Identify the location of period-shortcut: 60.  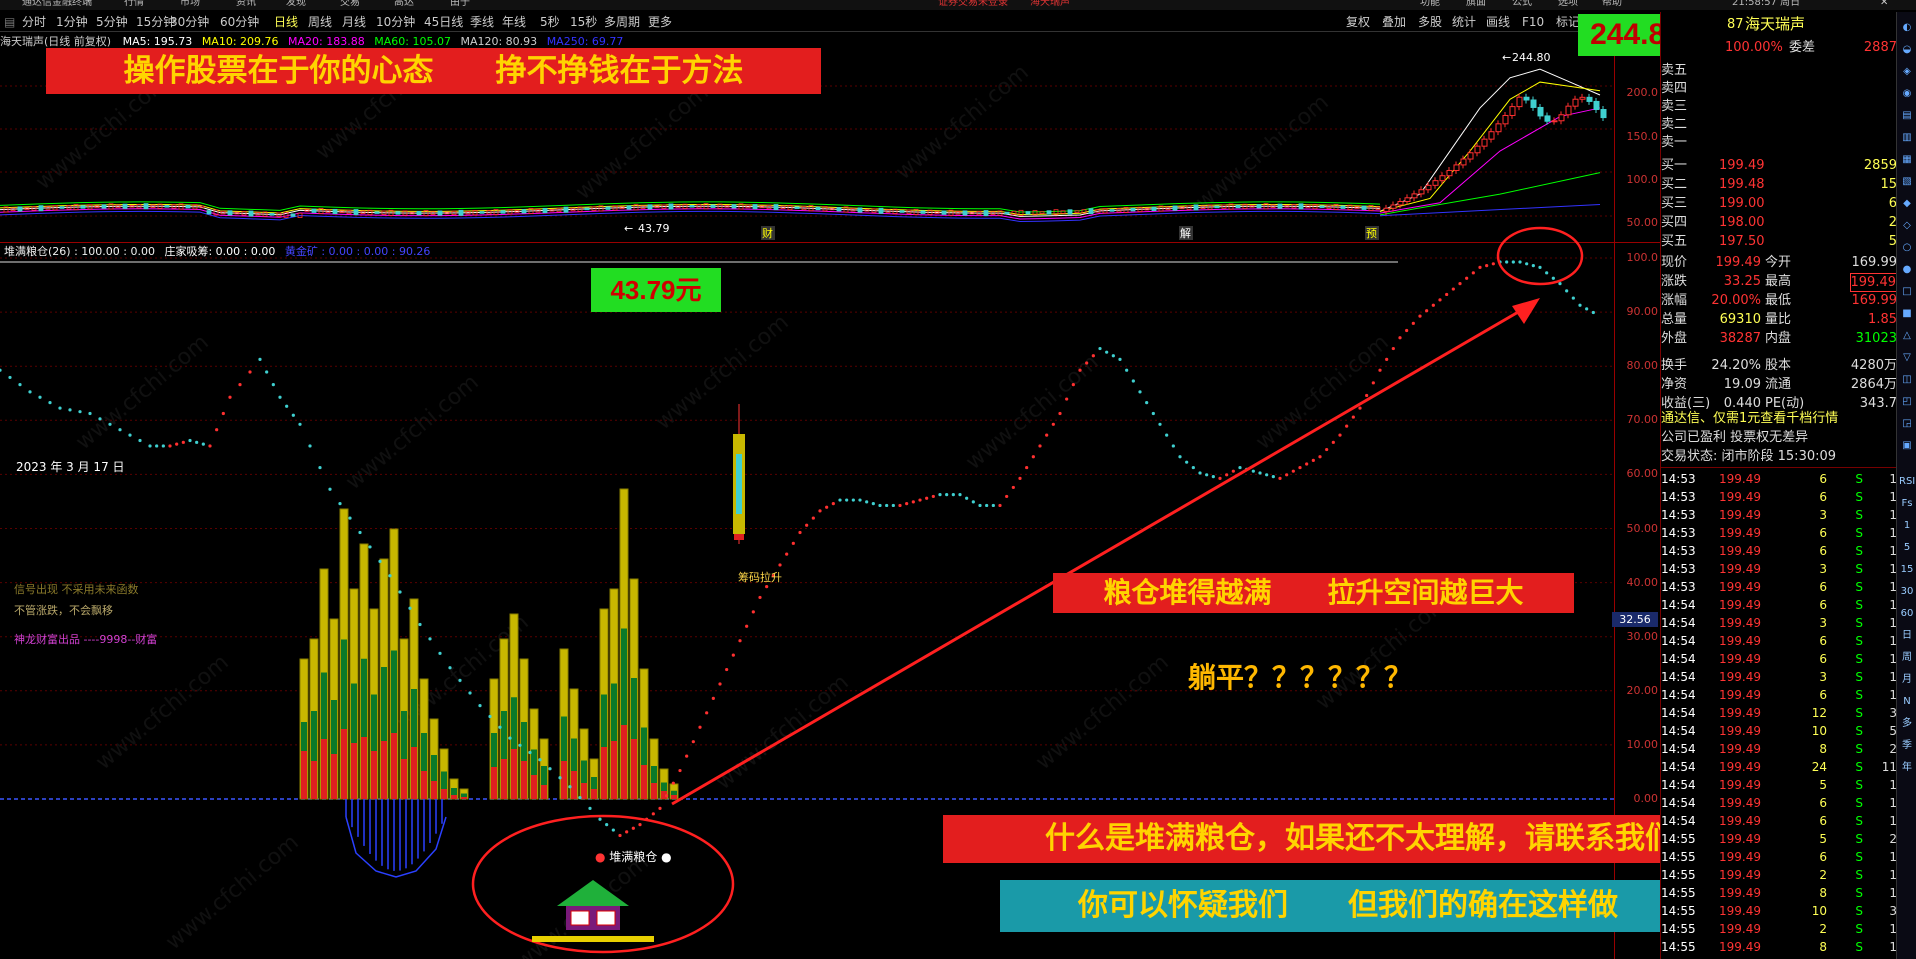
(1907, 614).